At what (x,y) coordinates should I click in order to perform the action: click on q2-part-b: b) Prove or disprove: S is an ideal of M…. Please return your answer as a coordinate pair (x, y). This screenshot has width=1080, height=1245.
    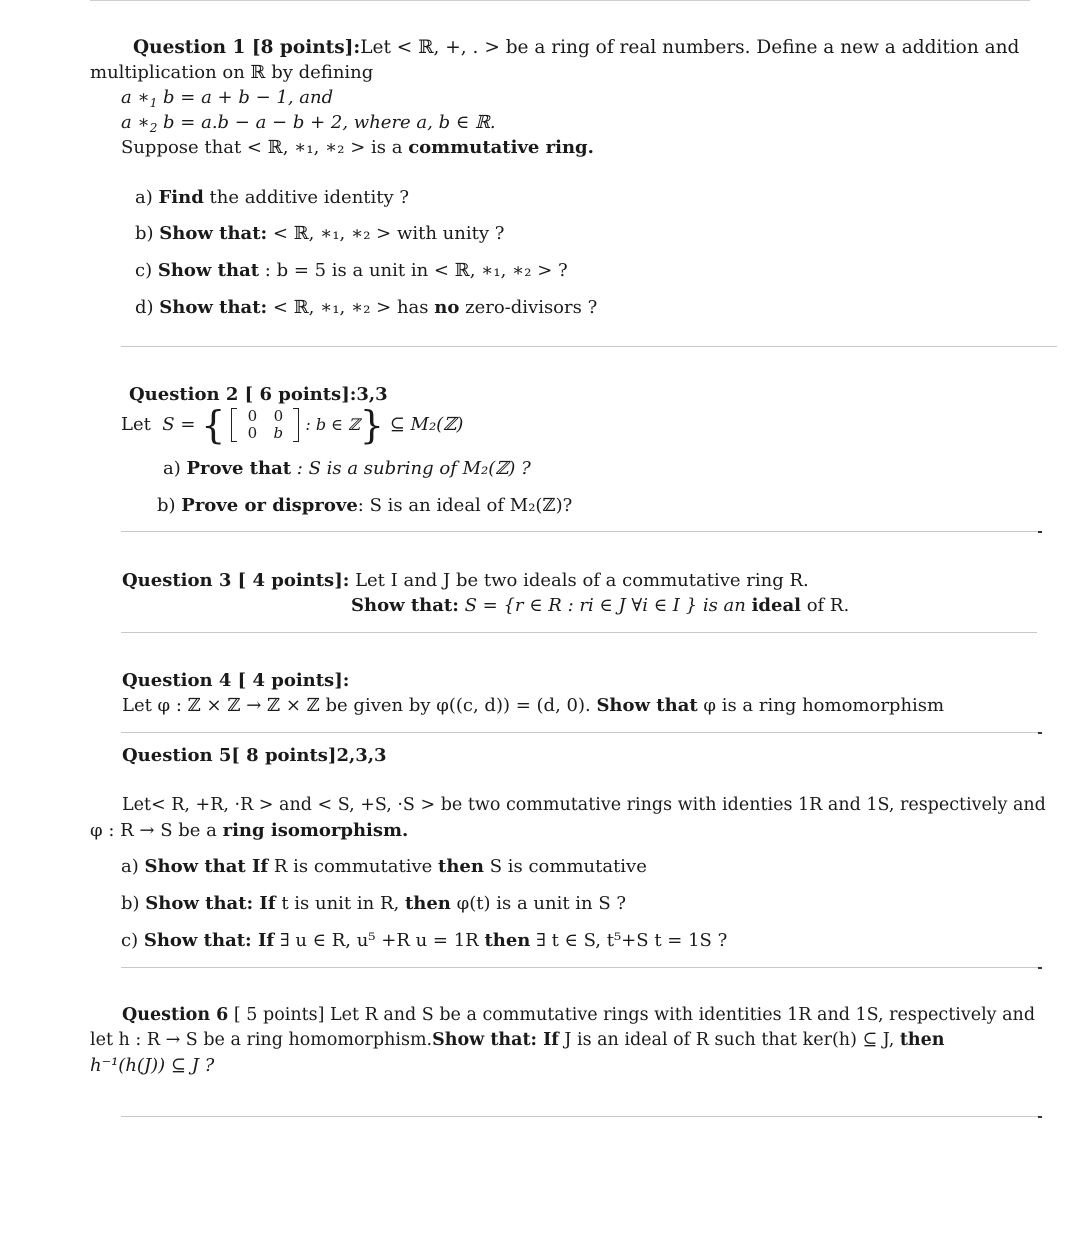
    Looking at the image, I should click on (365, 505).